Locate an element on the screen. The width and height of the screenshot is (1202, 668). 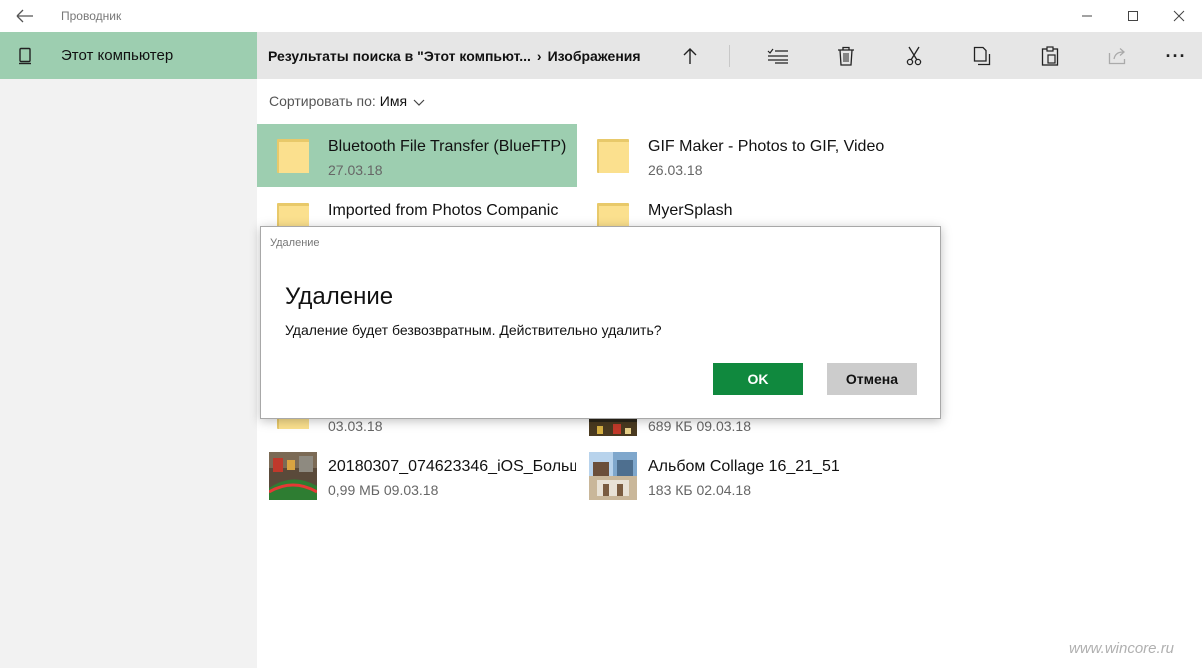
toolbar-divider is located at coordinates (729, 56).